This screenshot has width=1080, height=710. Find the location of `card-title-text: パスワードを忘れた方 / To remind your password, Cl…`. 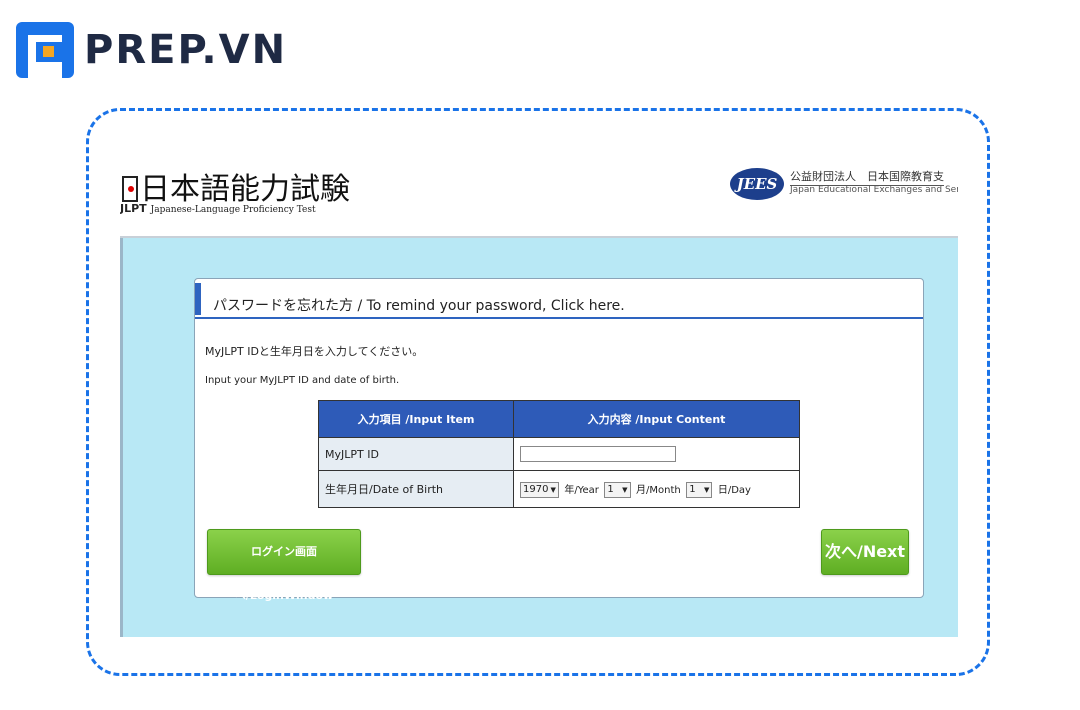

card-title-text: パスワードを忘れた方 / To remind your password, Cl… is located at coordinates (419, 306).